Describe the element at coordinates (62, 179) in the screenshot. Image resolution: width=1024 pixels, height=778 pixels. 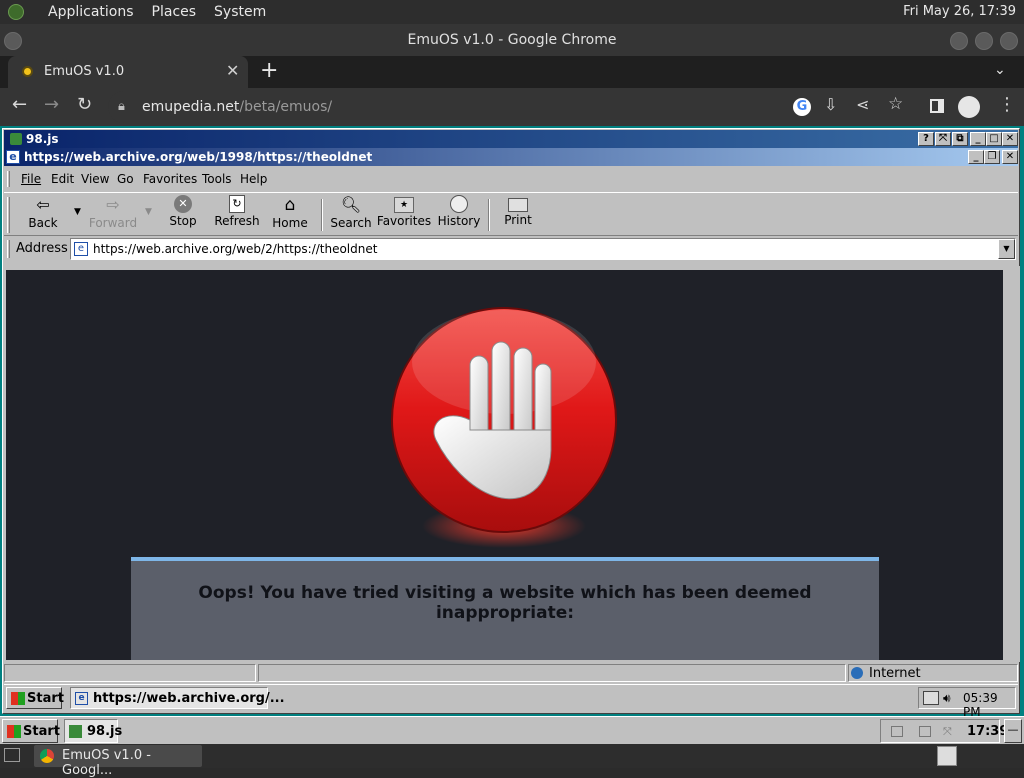
I see `menu-edit: Edit` at that location.